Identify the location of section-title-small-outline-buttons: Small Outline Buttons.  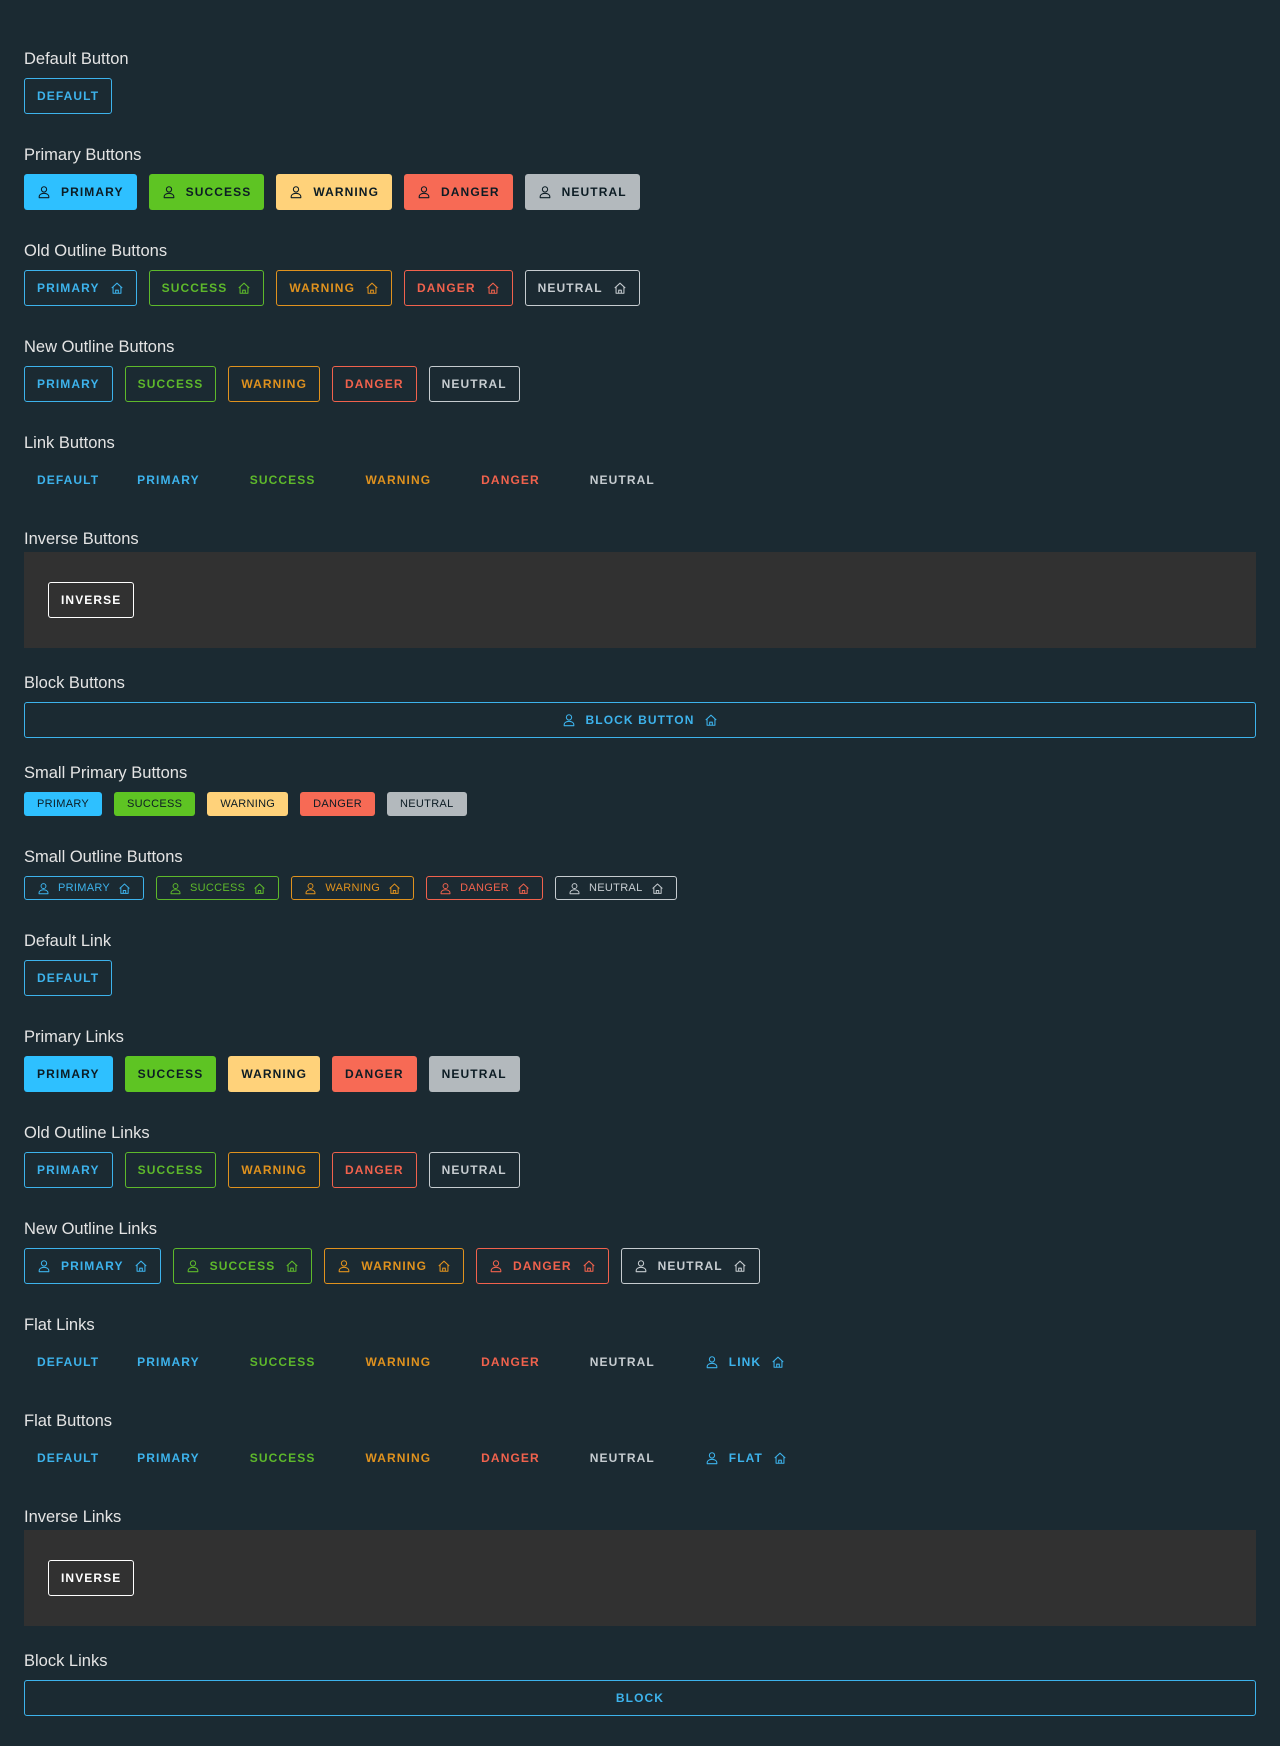
(103, 857).